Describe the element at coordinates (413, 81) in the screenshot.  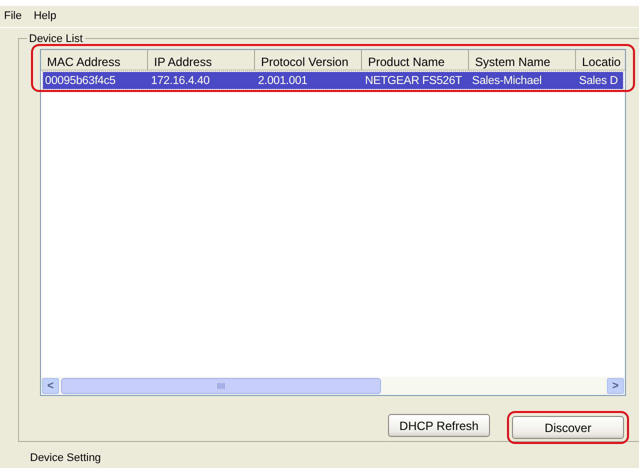
I see `table-cell-text: NETGEAR FS526T` at that location.